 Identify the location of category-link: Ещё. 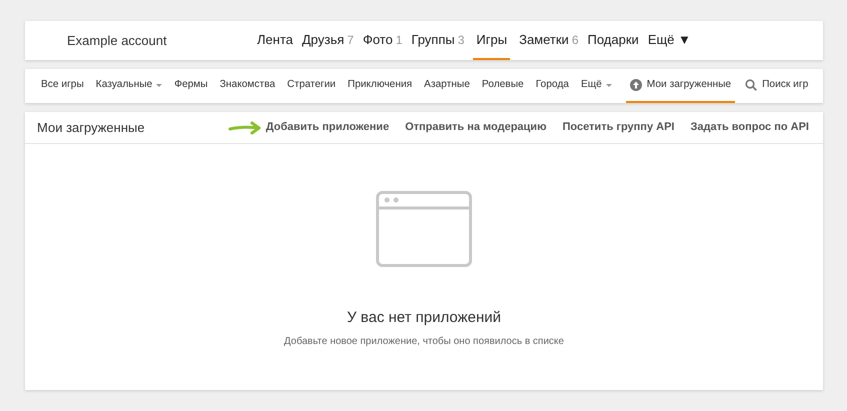
(596, 86).